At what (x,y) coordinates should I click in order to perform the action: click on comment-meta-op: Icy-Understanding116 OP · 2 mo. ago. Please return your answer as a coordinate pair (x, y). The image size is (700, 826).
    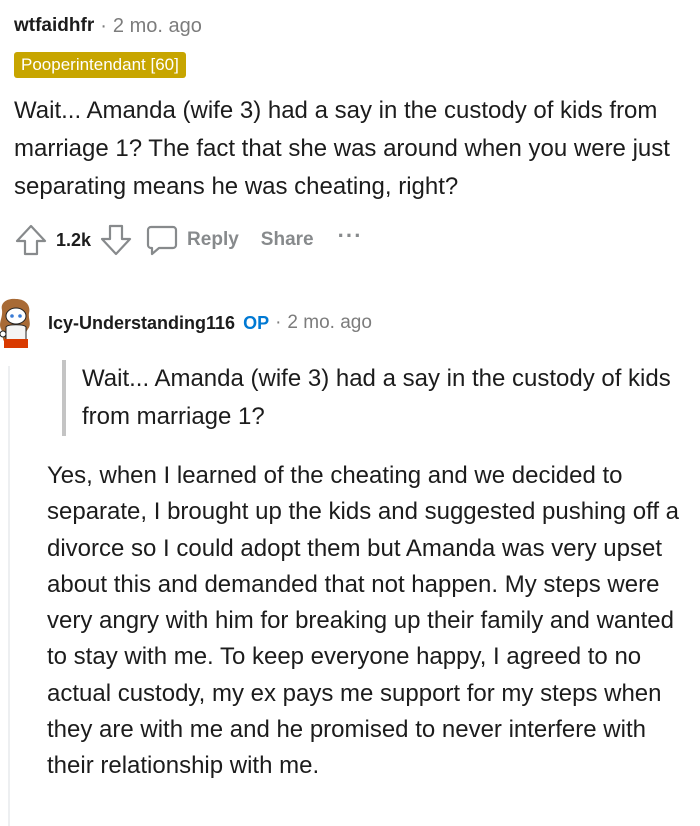
    Looking at the image, I should click on (210, 323).